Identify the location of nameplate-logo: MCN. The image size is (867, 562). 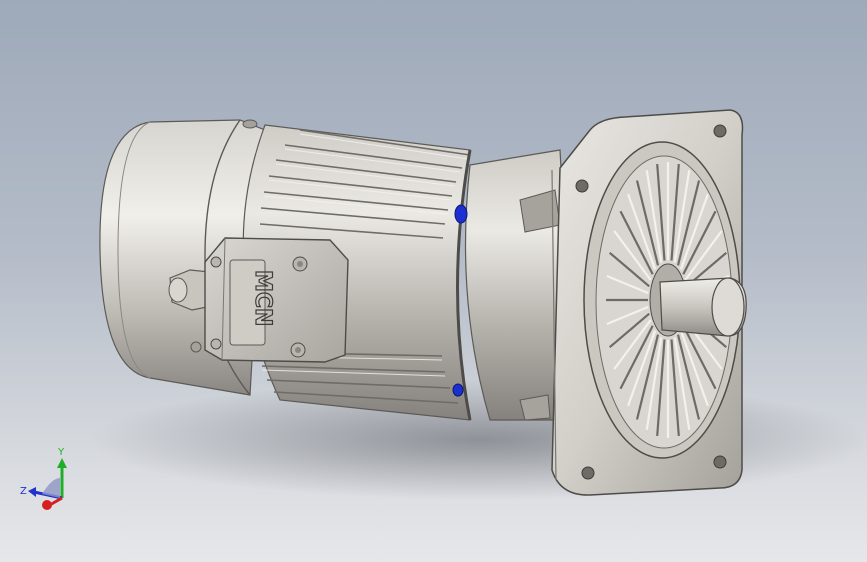
(262, 298).